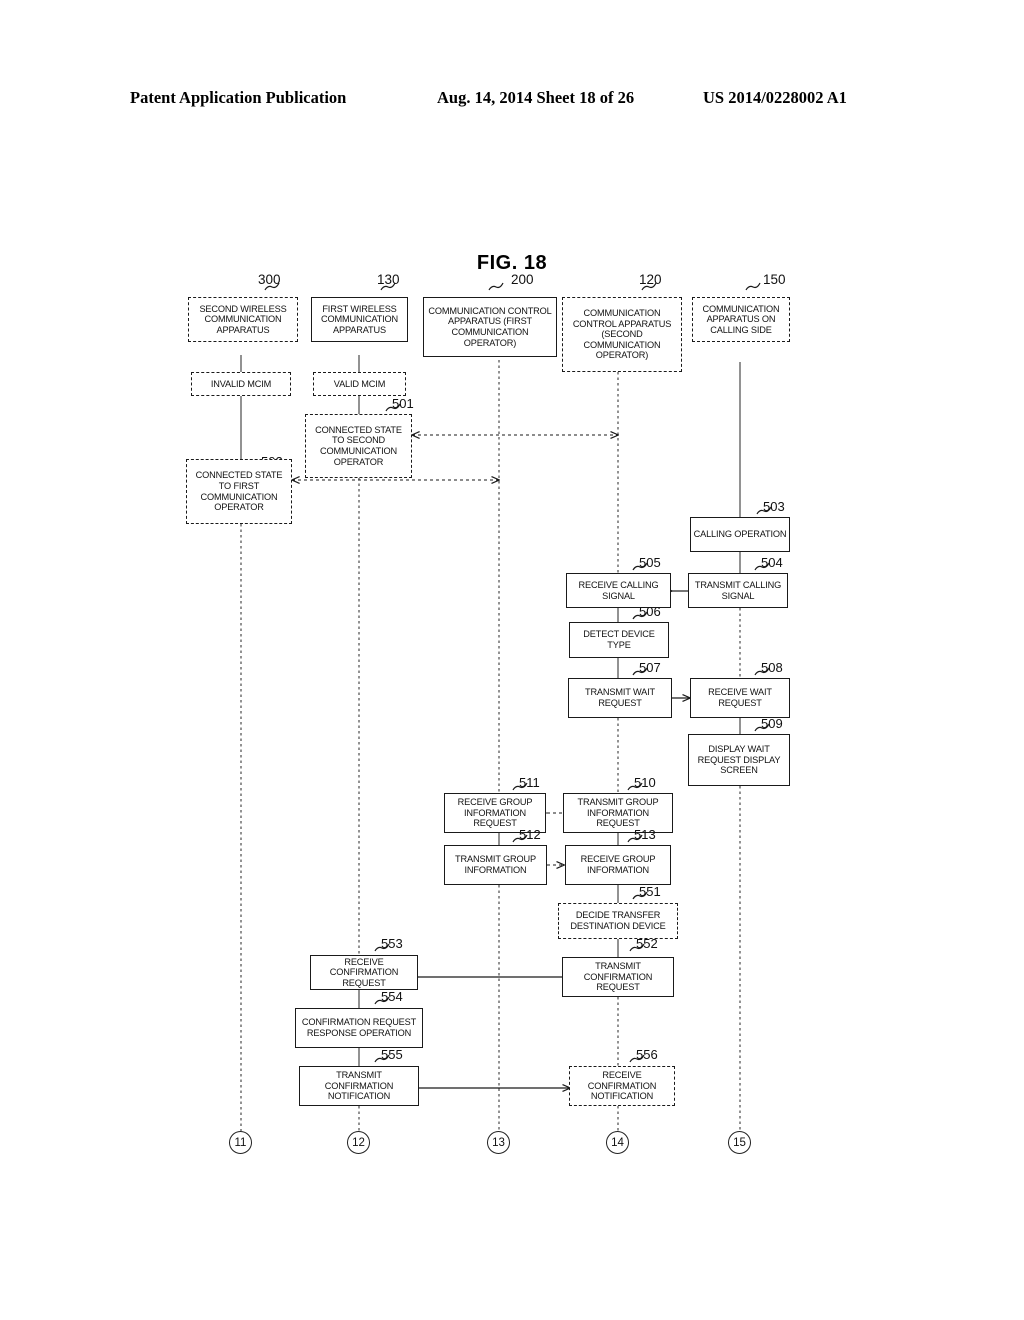 This screenshot has height=1320, width=1024. I want to click on step-label: TRANSMIT GROUP INFORMATION, so click(495, 864).